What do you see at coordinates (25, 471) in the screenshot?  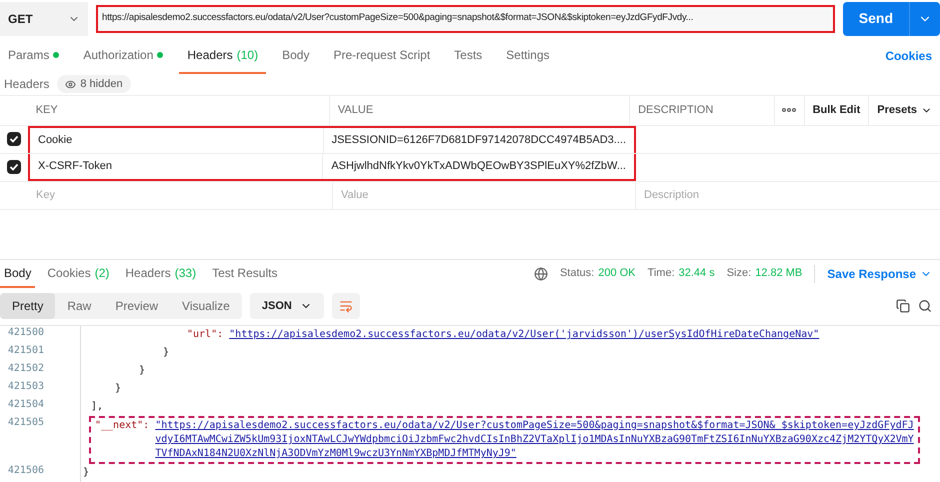 I see `line-number: 421506` at bounding box center [25, 471].